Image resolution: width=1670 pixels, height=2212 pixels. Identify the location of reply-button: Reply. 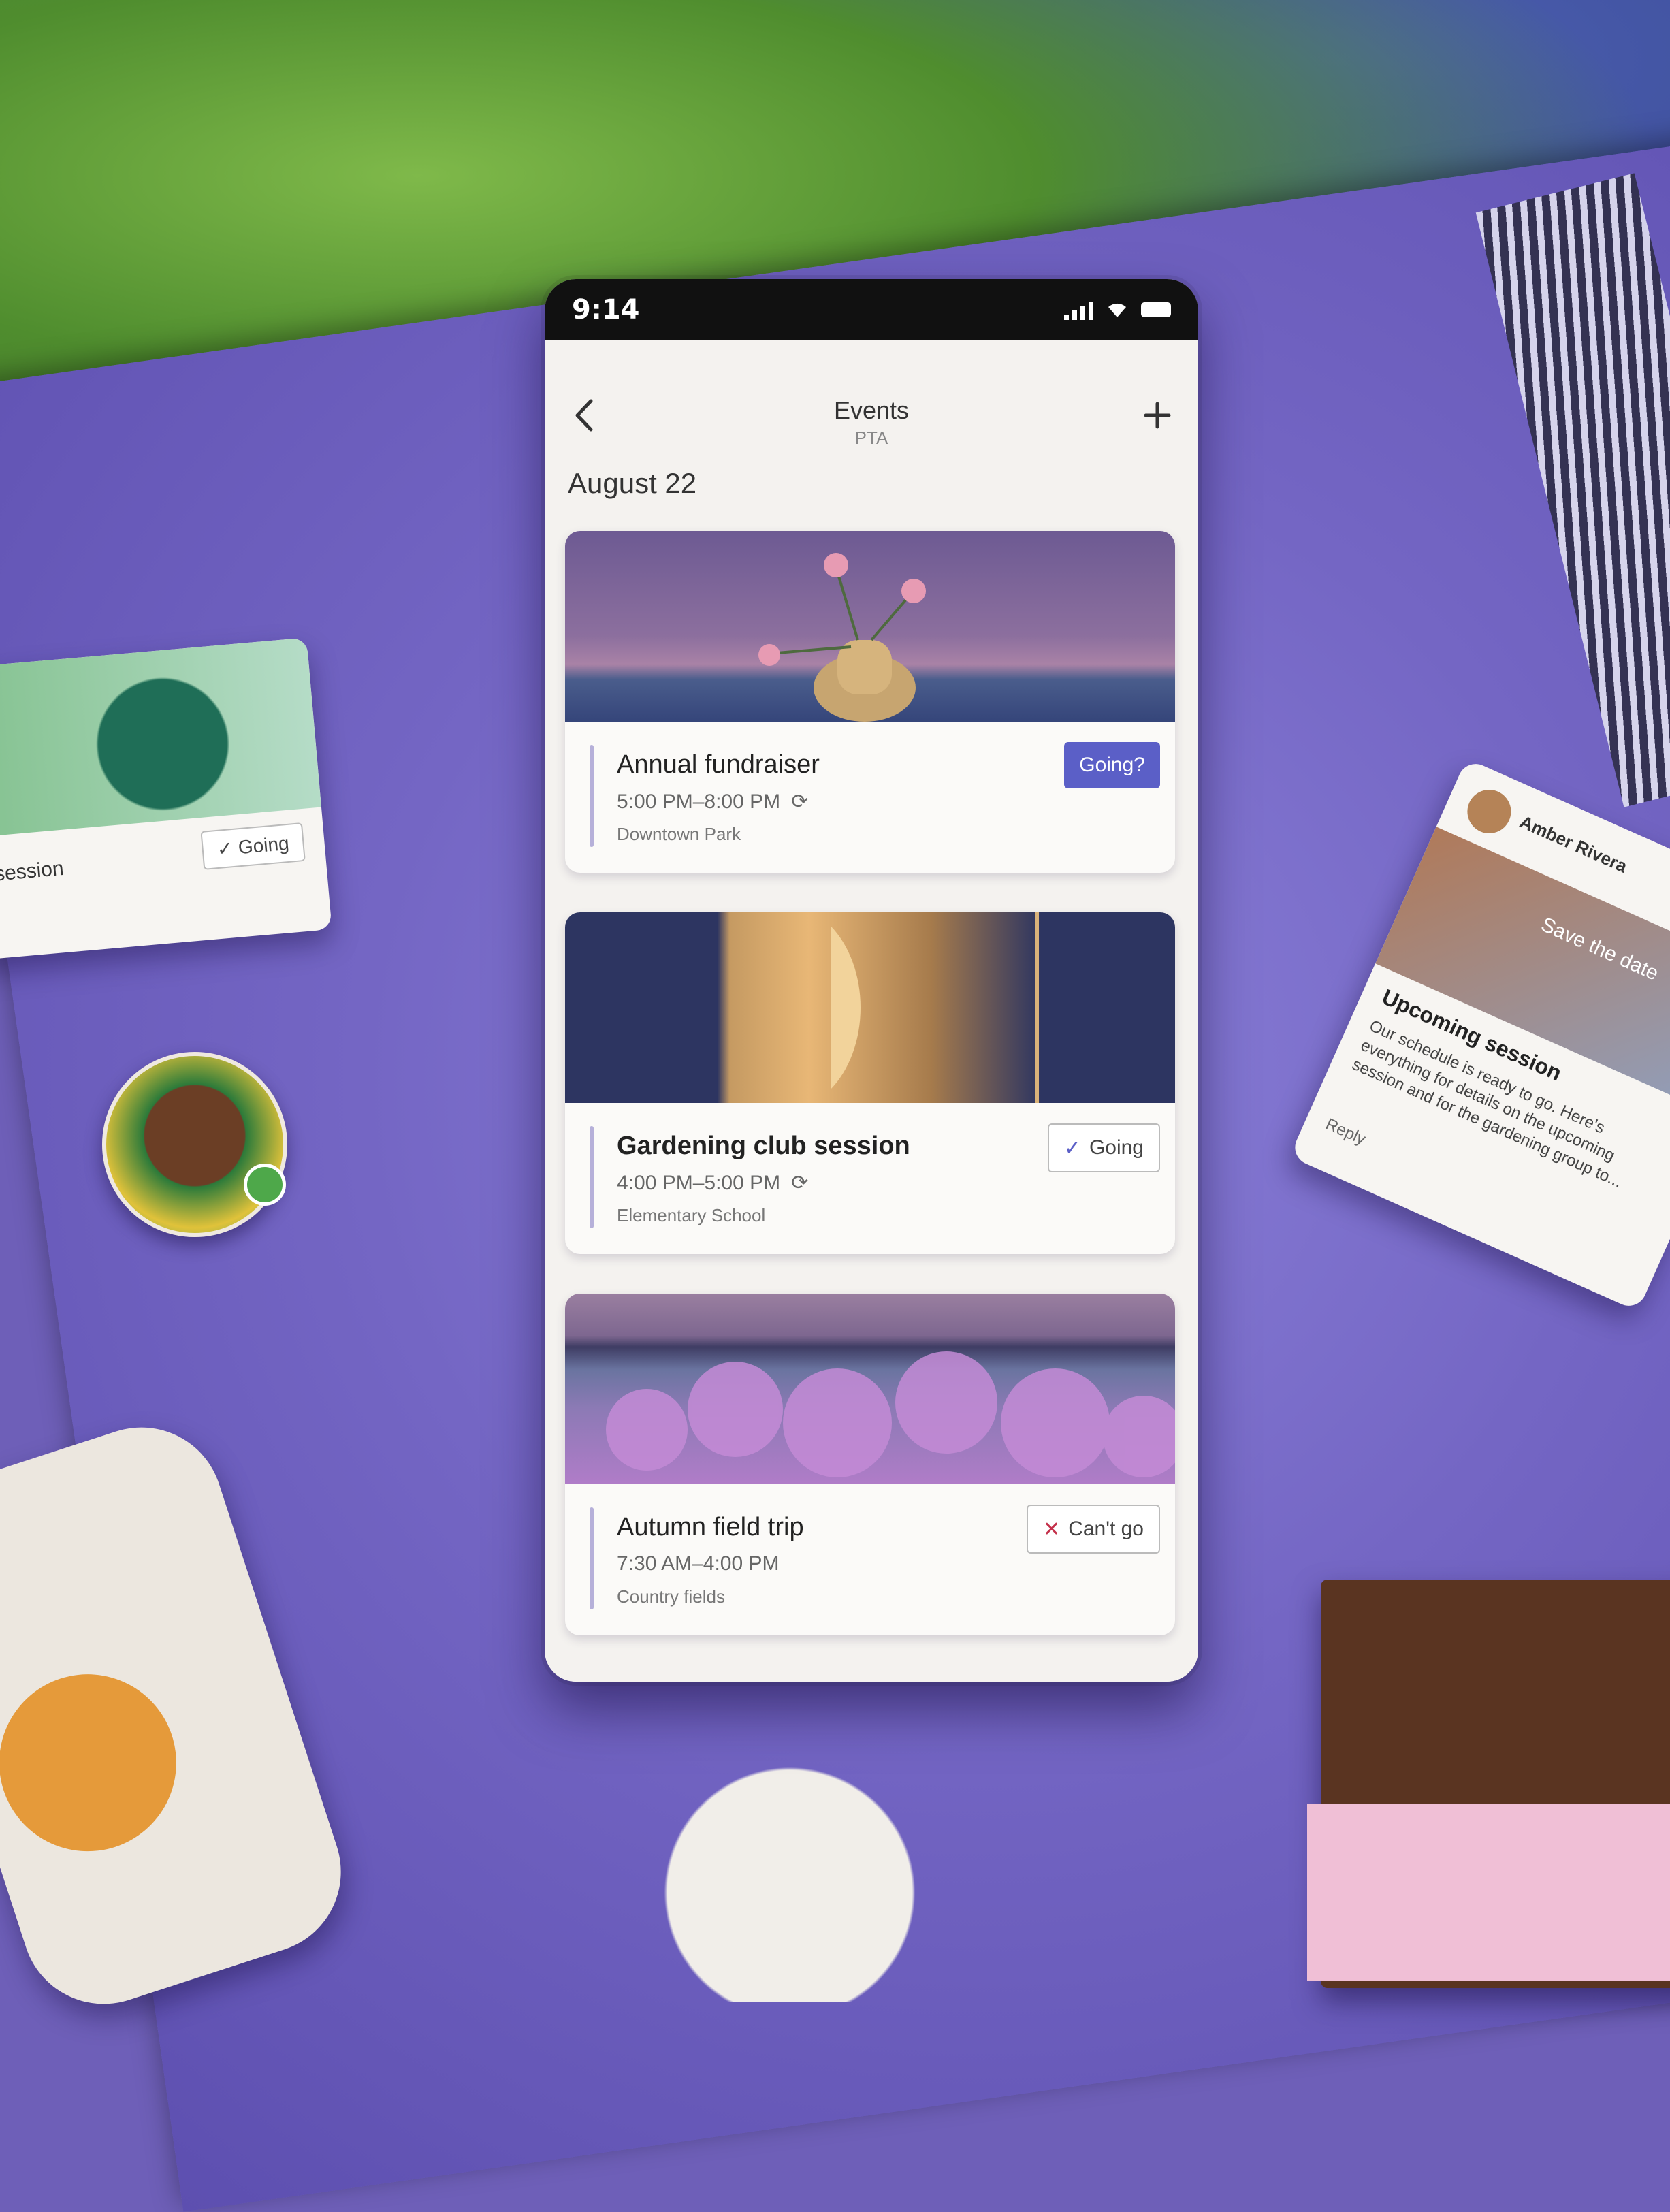
(1345, 1132).